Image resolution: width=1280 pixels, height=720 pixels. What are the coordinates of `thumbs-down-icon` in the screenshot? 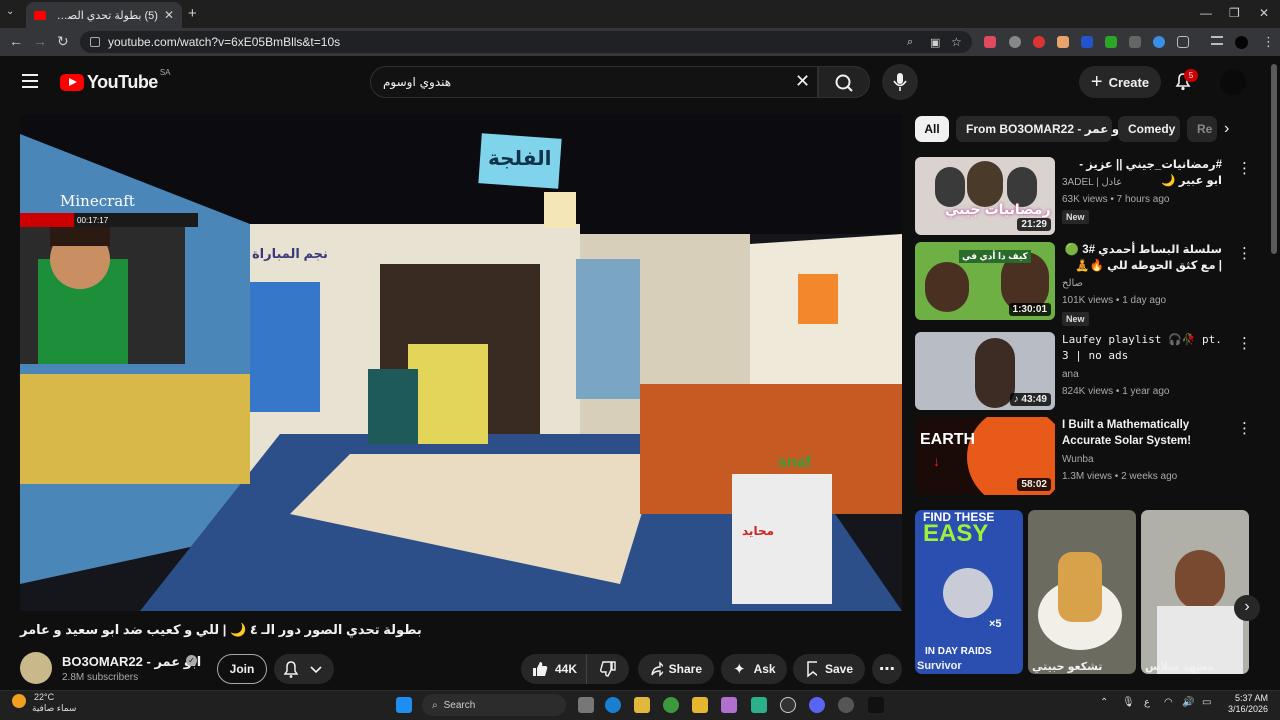 It's located at (607, 669).